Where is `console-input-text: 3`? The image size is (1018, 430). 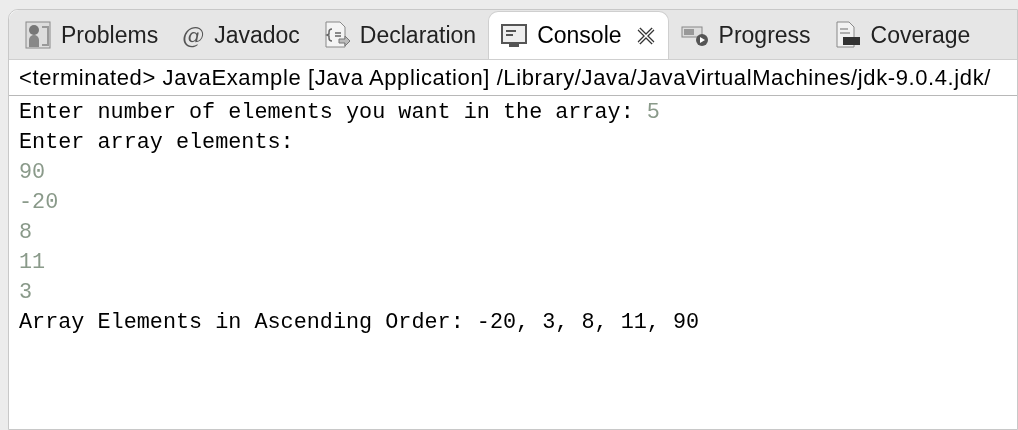
console-input-text: 3 is located at coordinates (26, 292).